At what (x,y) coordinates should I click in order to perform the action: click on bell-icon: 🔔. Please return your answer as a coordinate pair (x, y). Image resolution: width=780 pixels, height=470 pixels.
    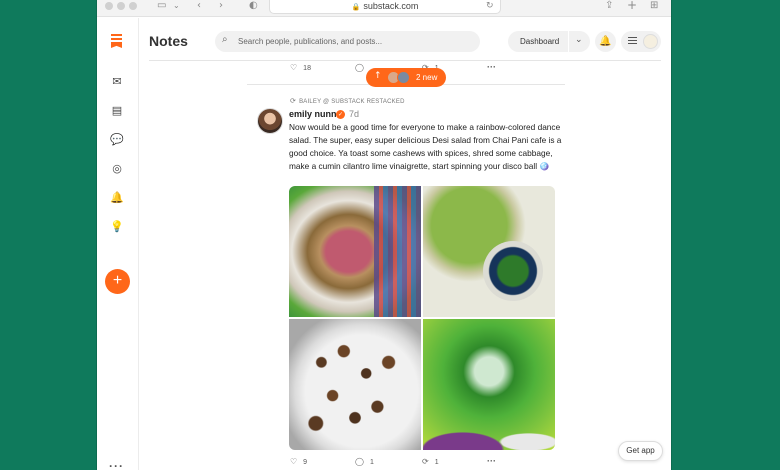
    Looking at the image, I should click on (605, 41).